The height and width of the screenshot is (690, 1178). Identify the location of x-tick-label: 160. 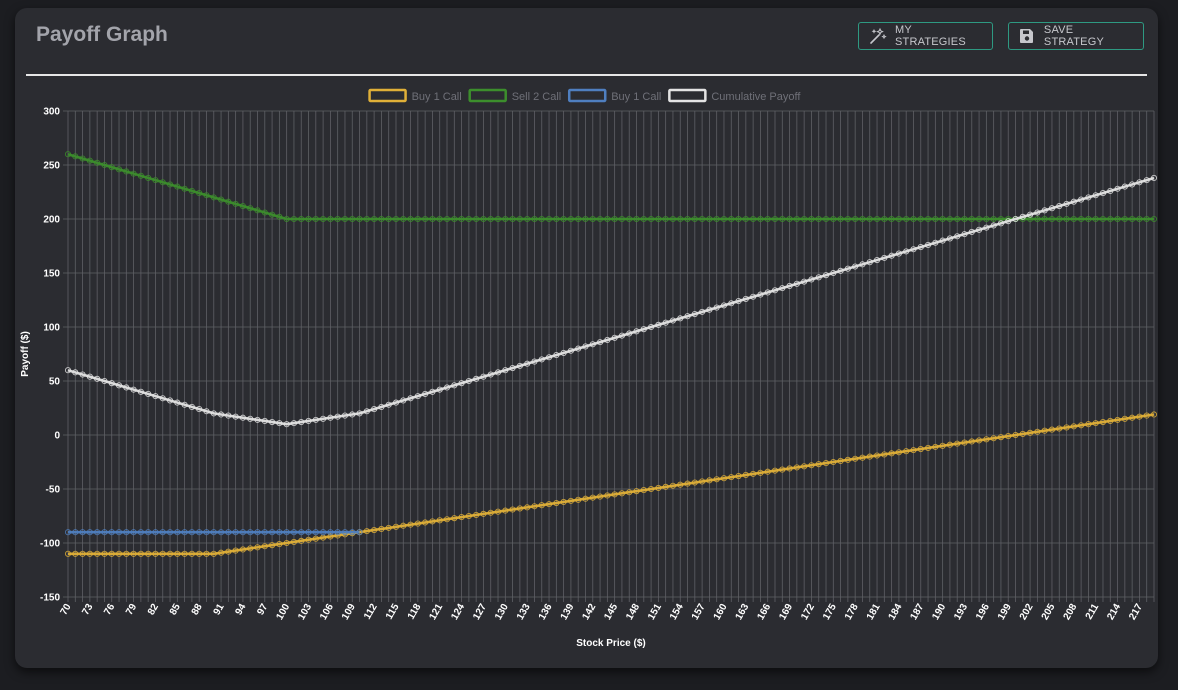
(721, 612).